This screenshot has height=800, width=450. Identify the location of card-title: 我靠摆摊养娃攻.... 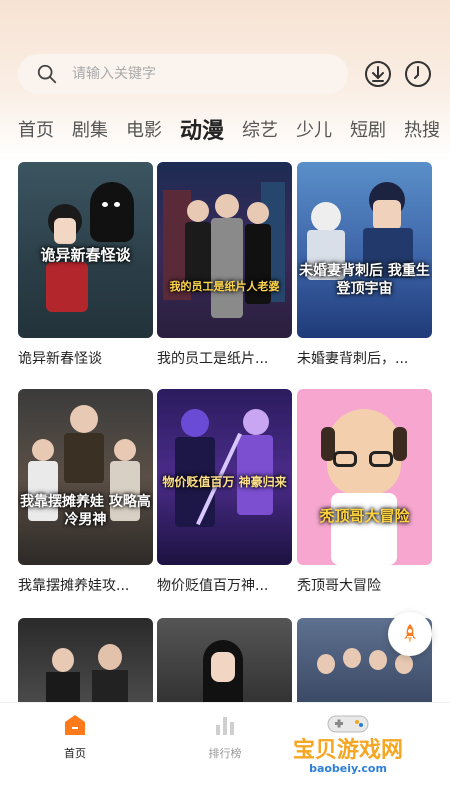
(74, 586).